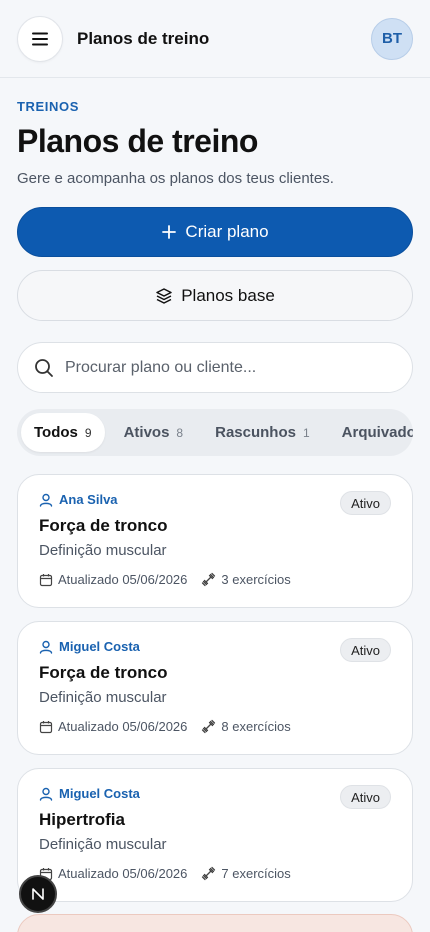  What do you see at coordinates (377, 432) in the screenshot?
I see `tab-label: Arquivados` at bounding box center [377, 432].